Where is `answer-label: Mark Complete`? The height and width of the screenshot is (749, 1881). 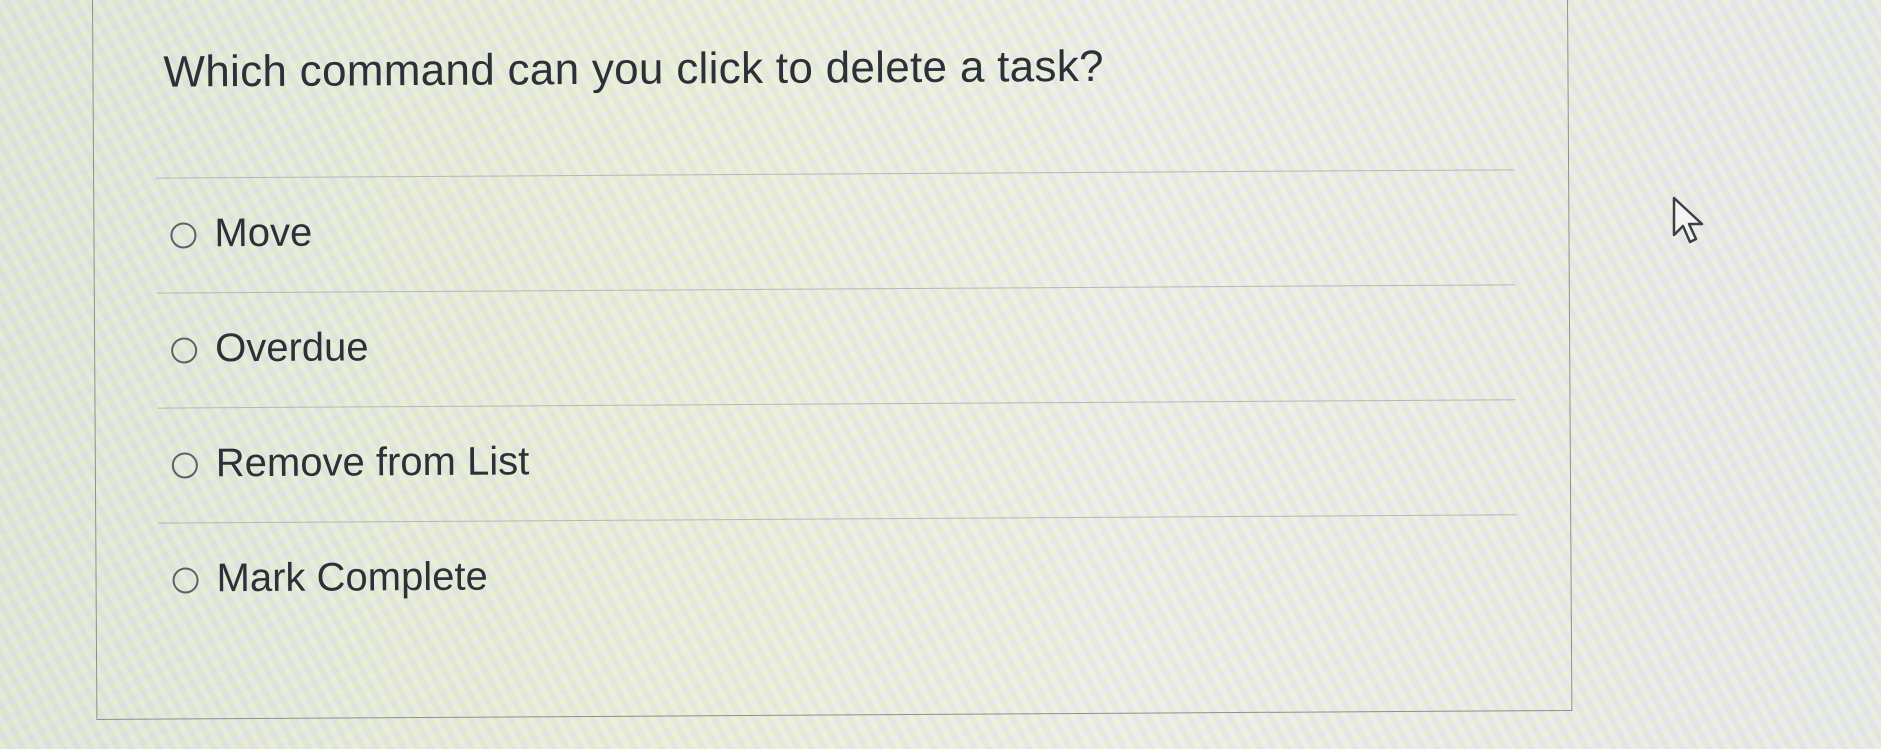
answer-label: Mark Complete is located at coordinates (351, 578).